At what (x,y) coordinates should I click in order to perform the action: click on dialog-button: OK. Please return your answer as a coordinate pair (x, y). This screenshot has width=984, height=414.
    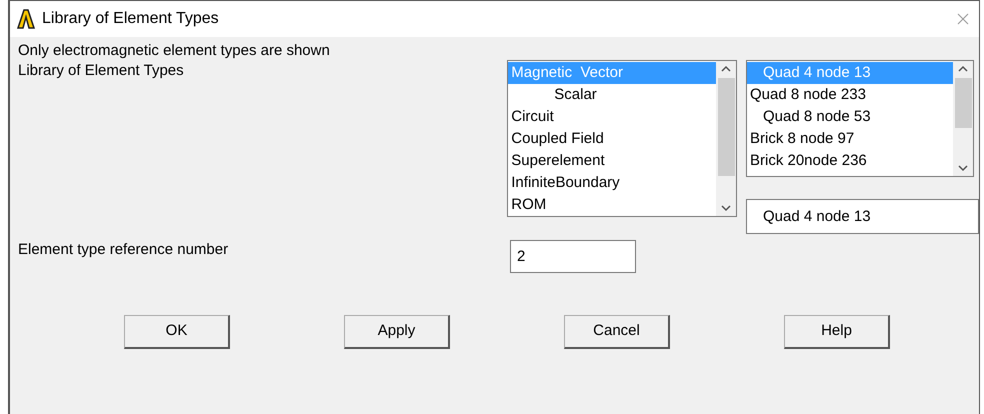
    Looking at the image, I should click on (177, 332).